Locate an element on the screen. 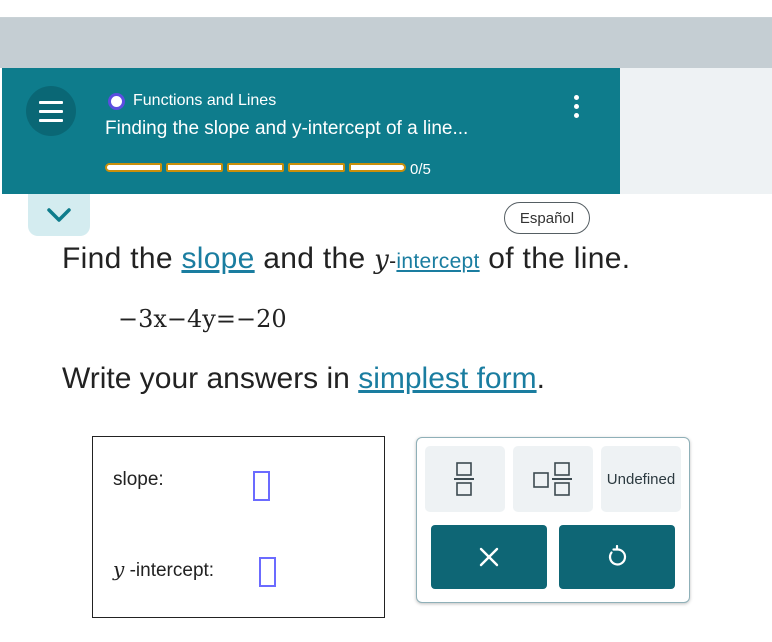  simplest-form-link: simplest form is located at coordinates (447, 378).